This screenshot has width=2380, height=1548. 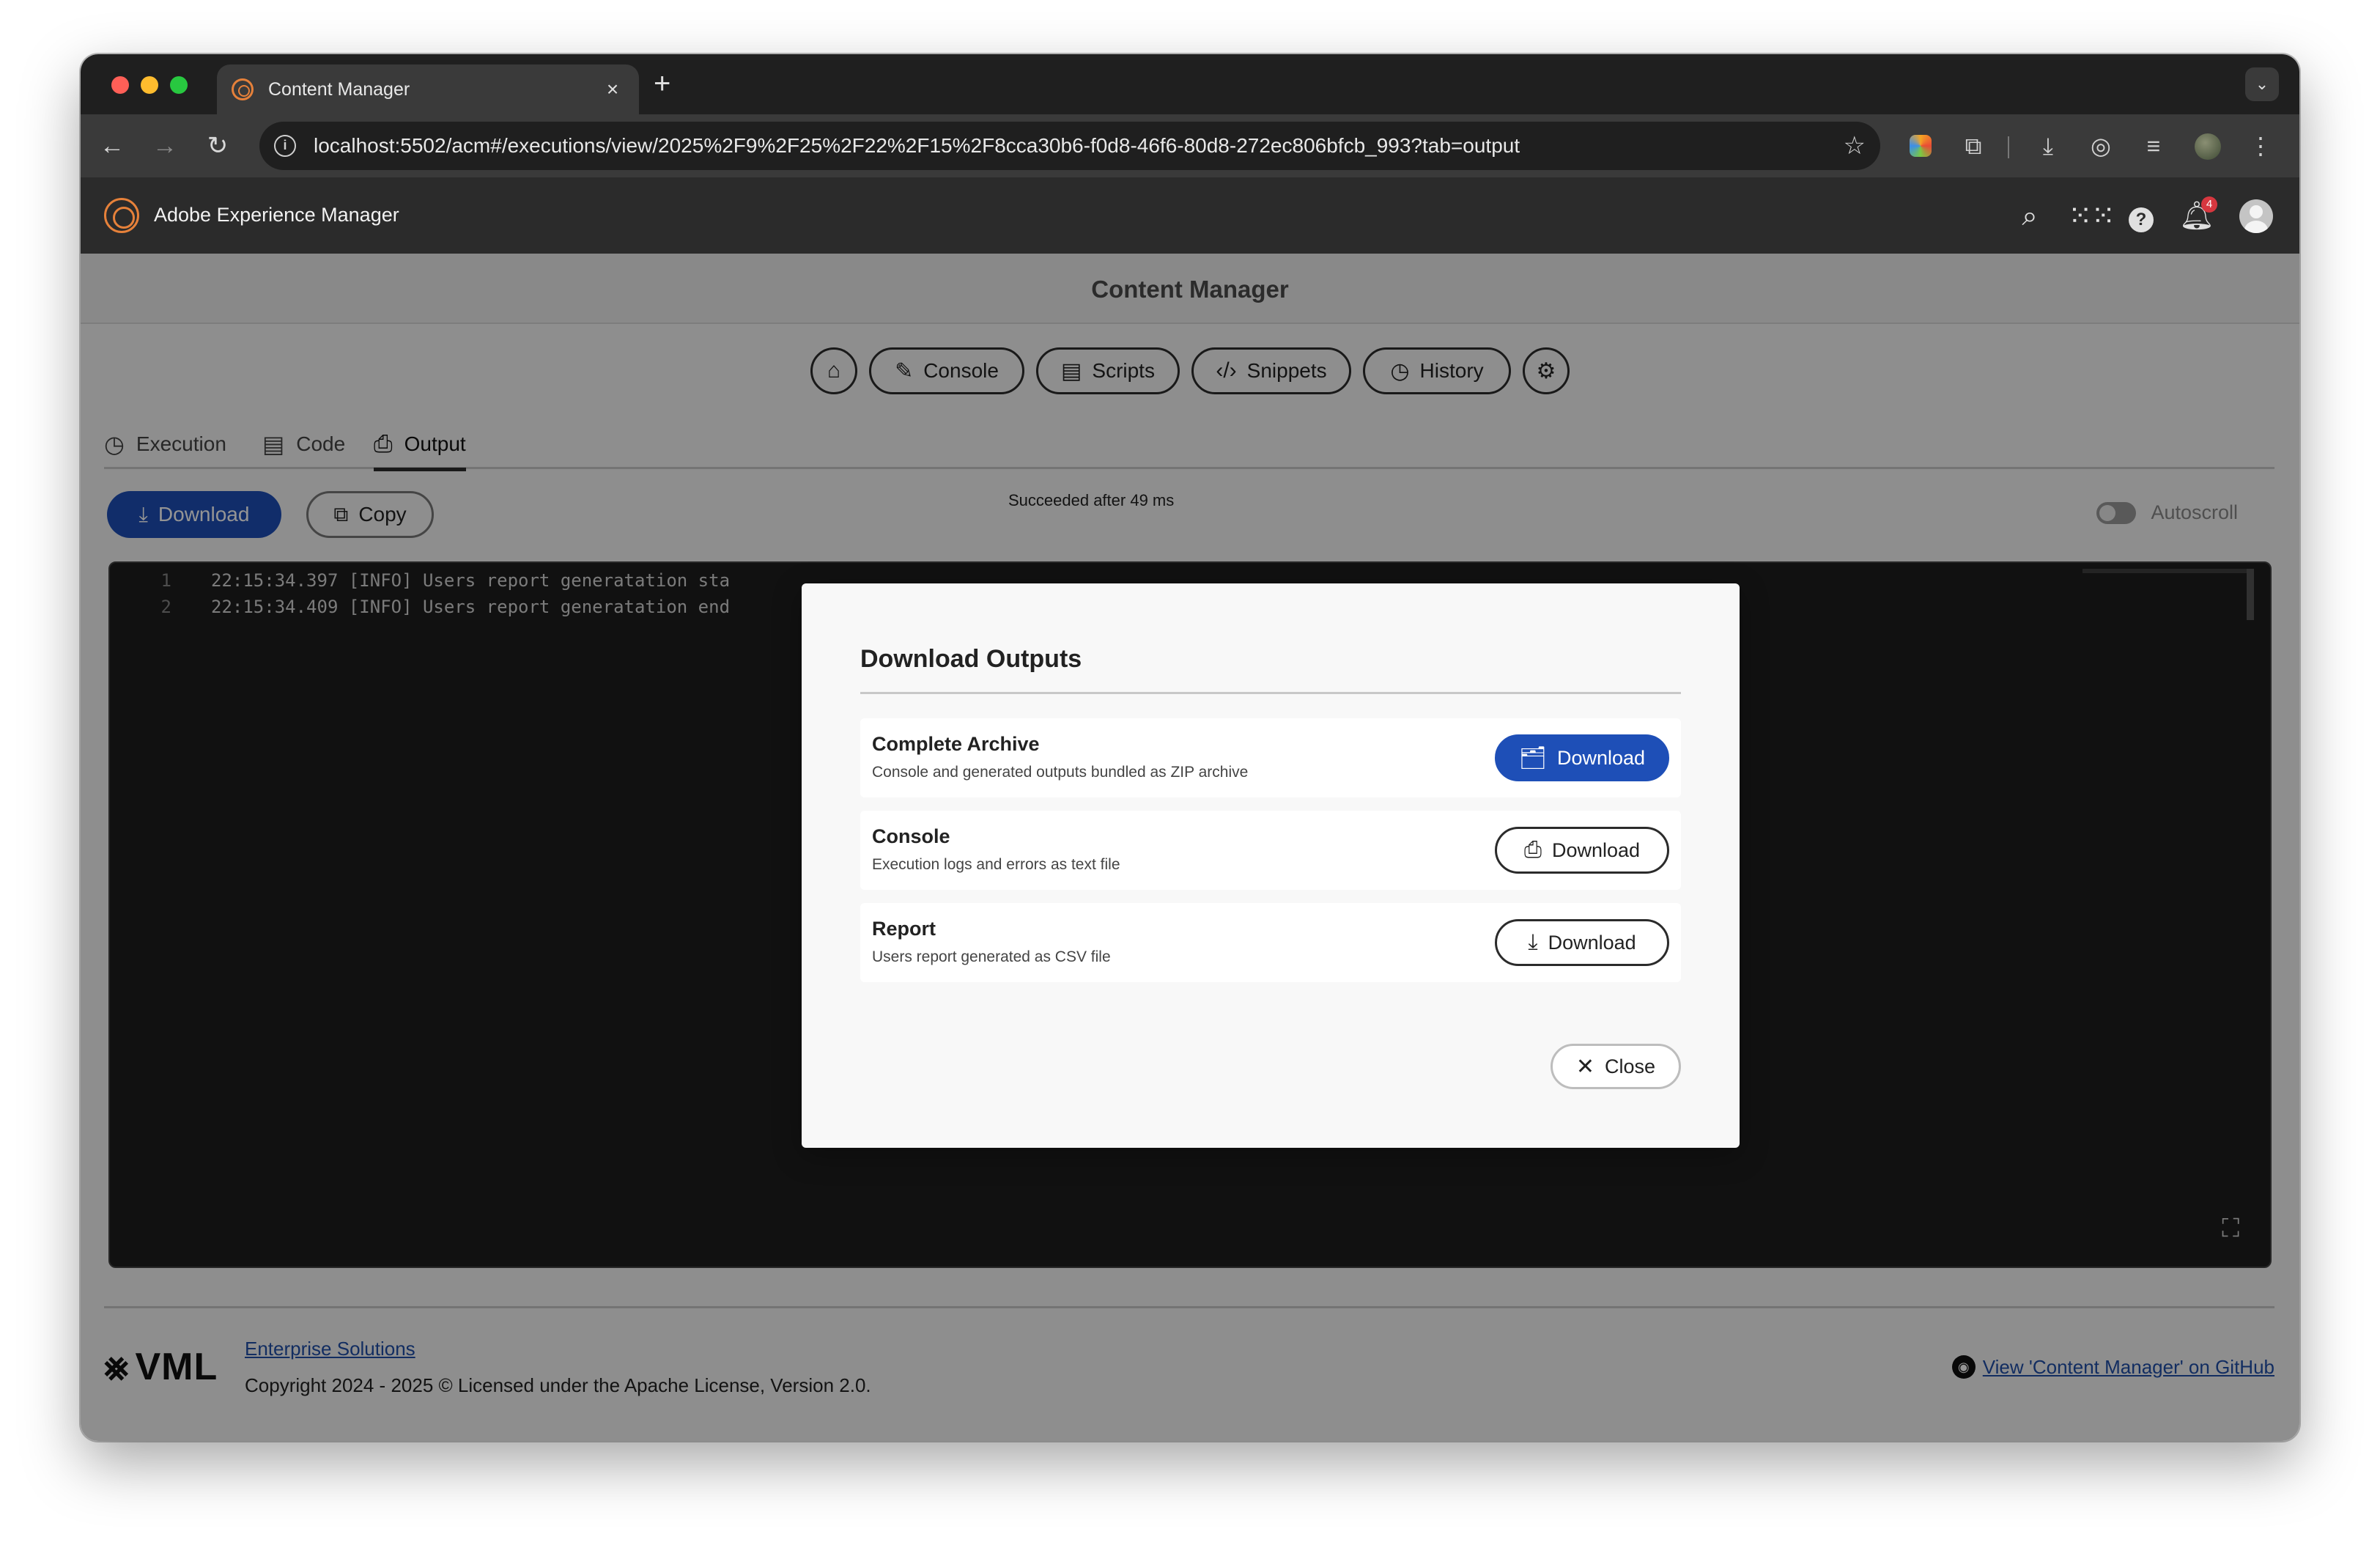 What do you see at coordinates (2048, 145) in the screenshot?
I see `downloads-icon: ⤓` at bounding box center [2048, 145].